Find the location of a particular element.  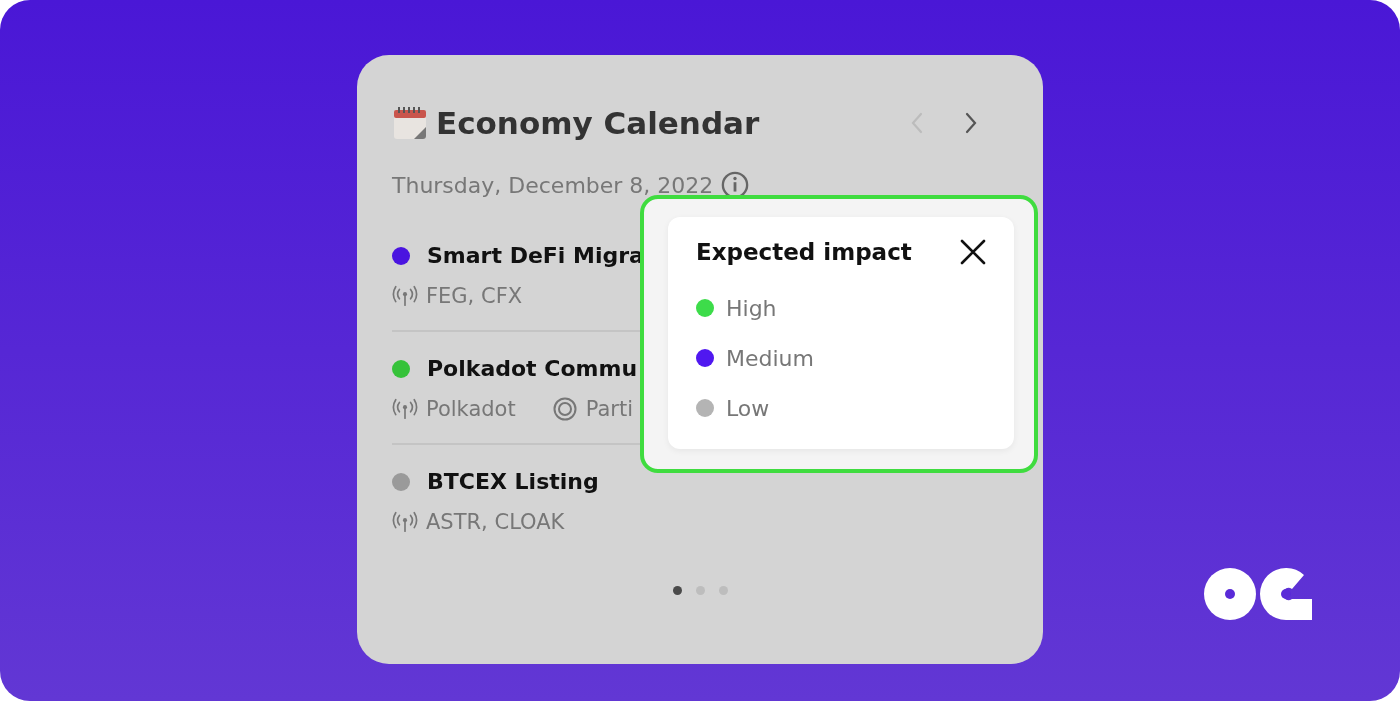

event-title: Smart DeFi Migra is located at coordinates (535, 255).